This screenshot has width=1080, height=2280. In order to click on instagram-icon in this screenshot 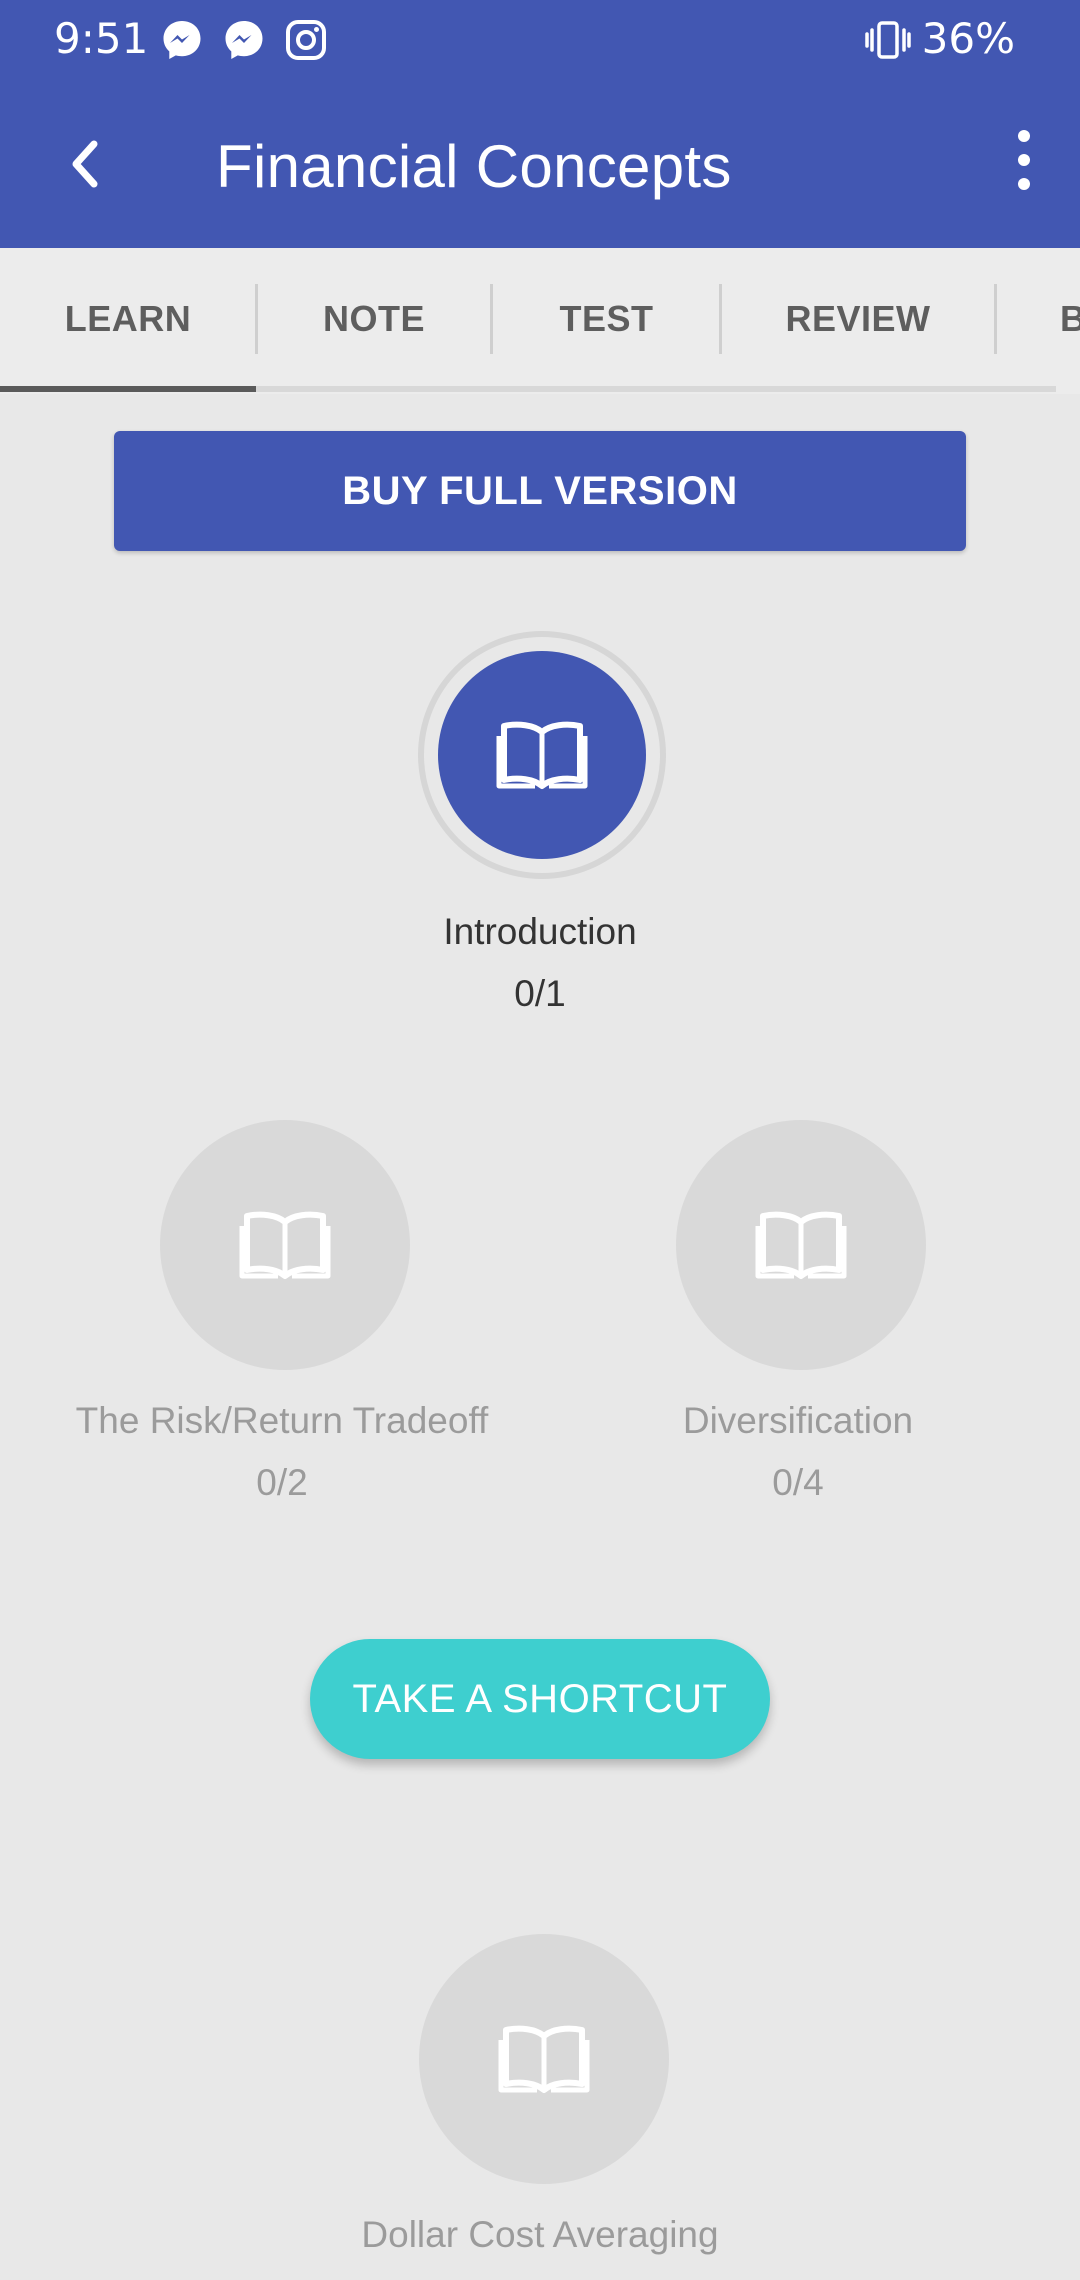, I will do `click(306, 40)`.